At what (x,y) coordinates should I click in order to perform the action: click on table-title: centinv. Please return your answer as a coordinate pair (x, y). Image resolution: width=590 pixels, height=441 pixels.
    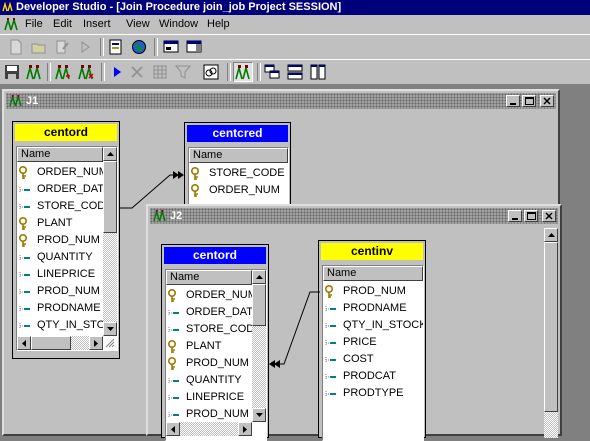
    Looking at the image, I should click on (372, 251).